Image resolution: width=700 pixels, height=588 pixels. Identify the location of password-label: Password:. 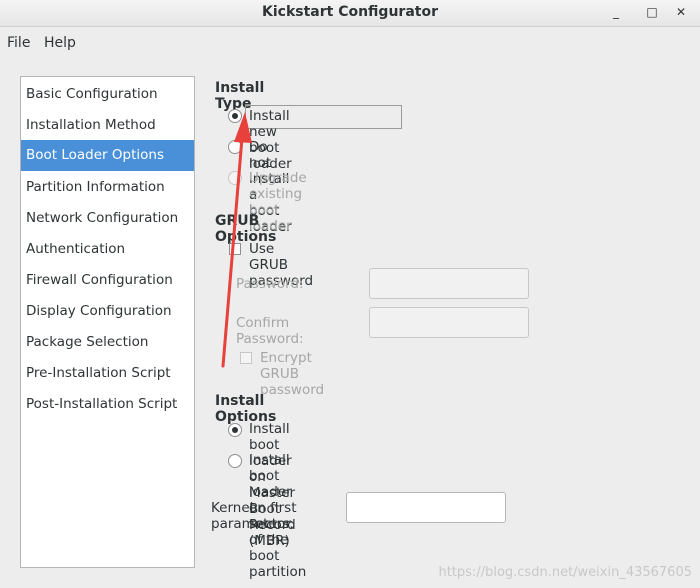
(270, 284).